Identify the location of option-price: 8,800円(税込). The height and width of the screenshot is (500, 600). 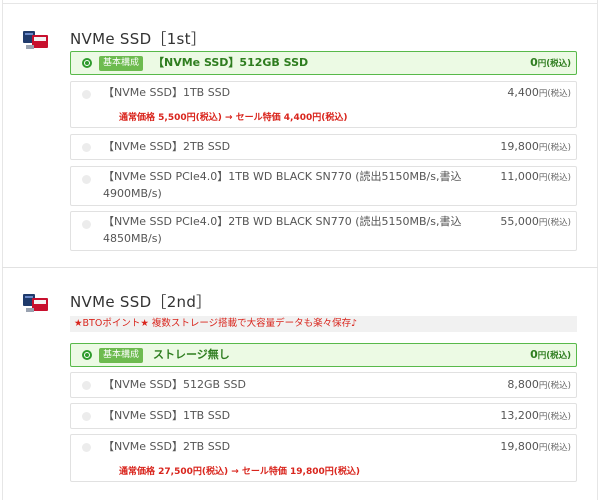
(539, 384).